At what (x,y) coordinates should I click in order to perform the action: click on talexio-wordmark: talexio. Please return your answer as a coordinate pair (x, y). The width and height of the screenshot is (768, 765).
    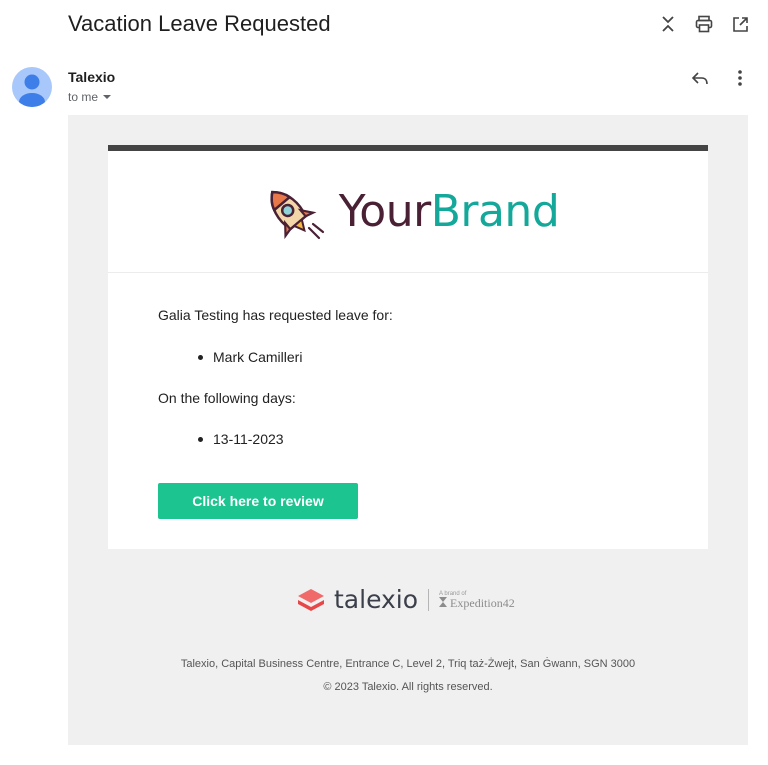
    Looking at the image, I should click on (376, 599).